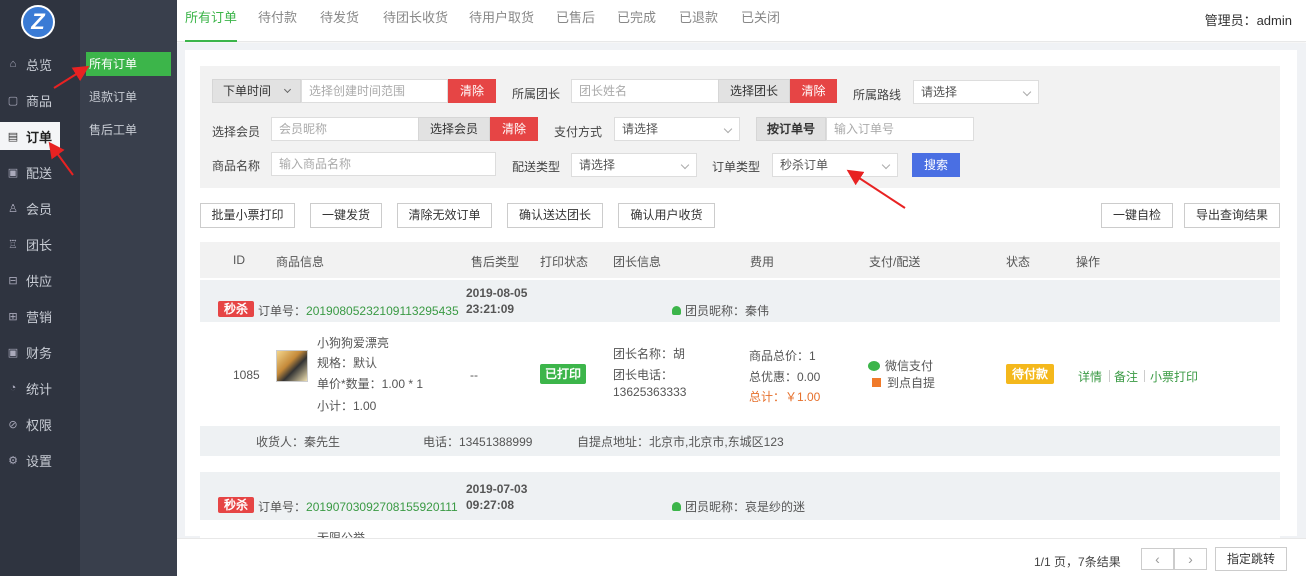  I want to click on receiver-name: 收货人：秦先生, so click(298, 442).